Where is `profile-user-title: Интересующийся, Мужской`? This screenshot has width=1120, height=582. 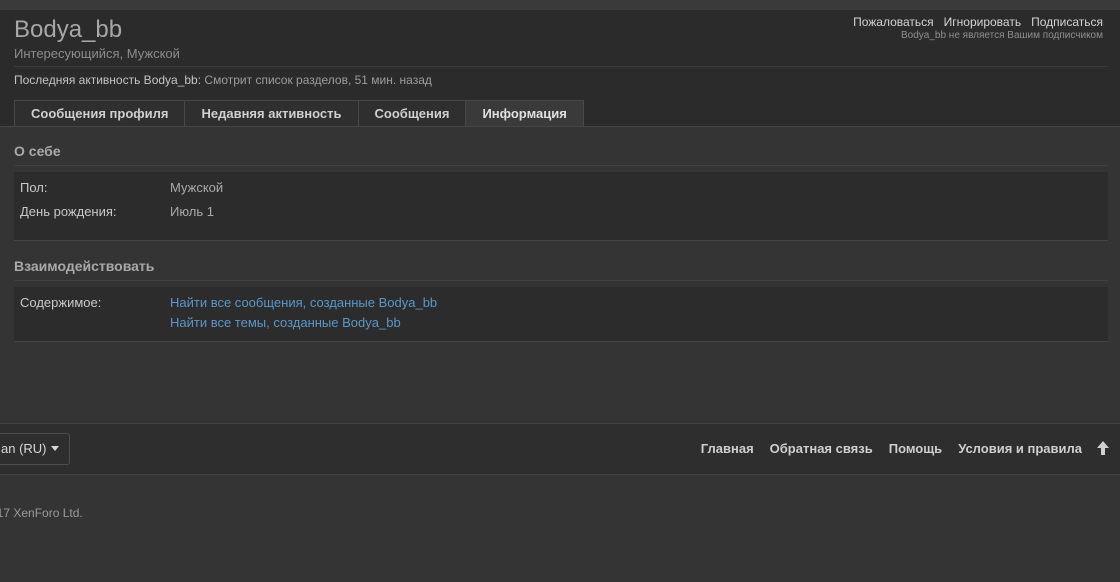 profile-user-title: Интересующийся, Мужской is located at coordinates (97, 53).